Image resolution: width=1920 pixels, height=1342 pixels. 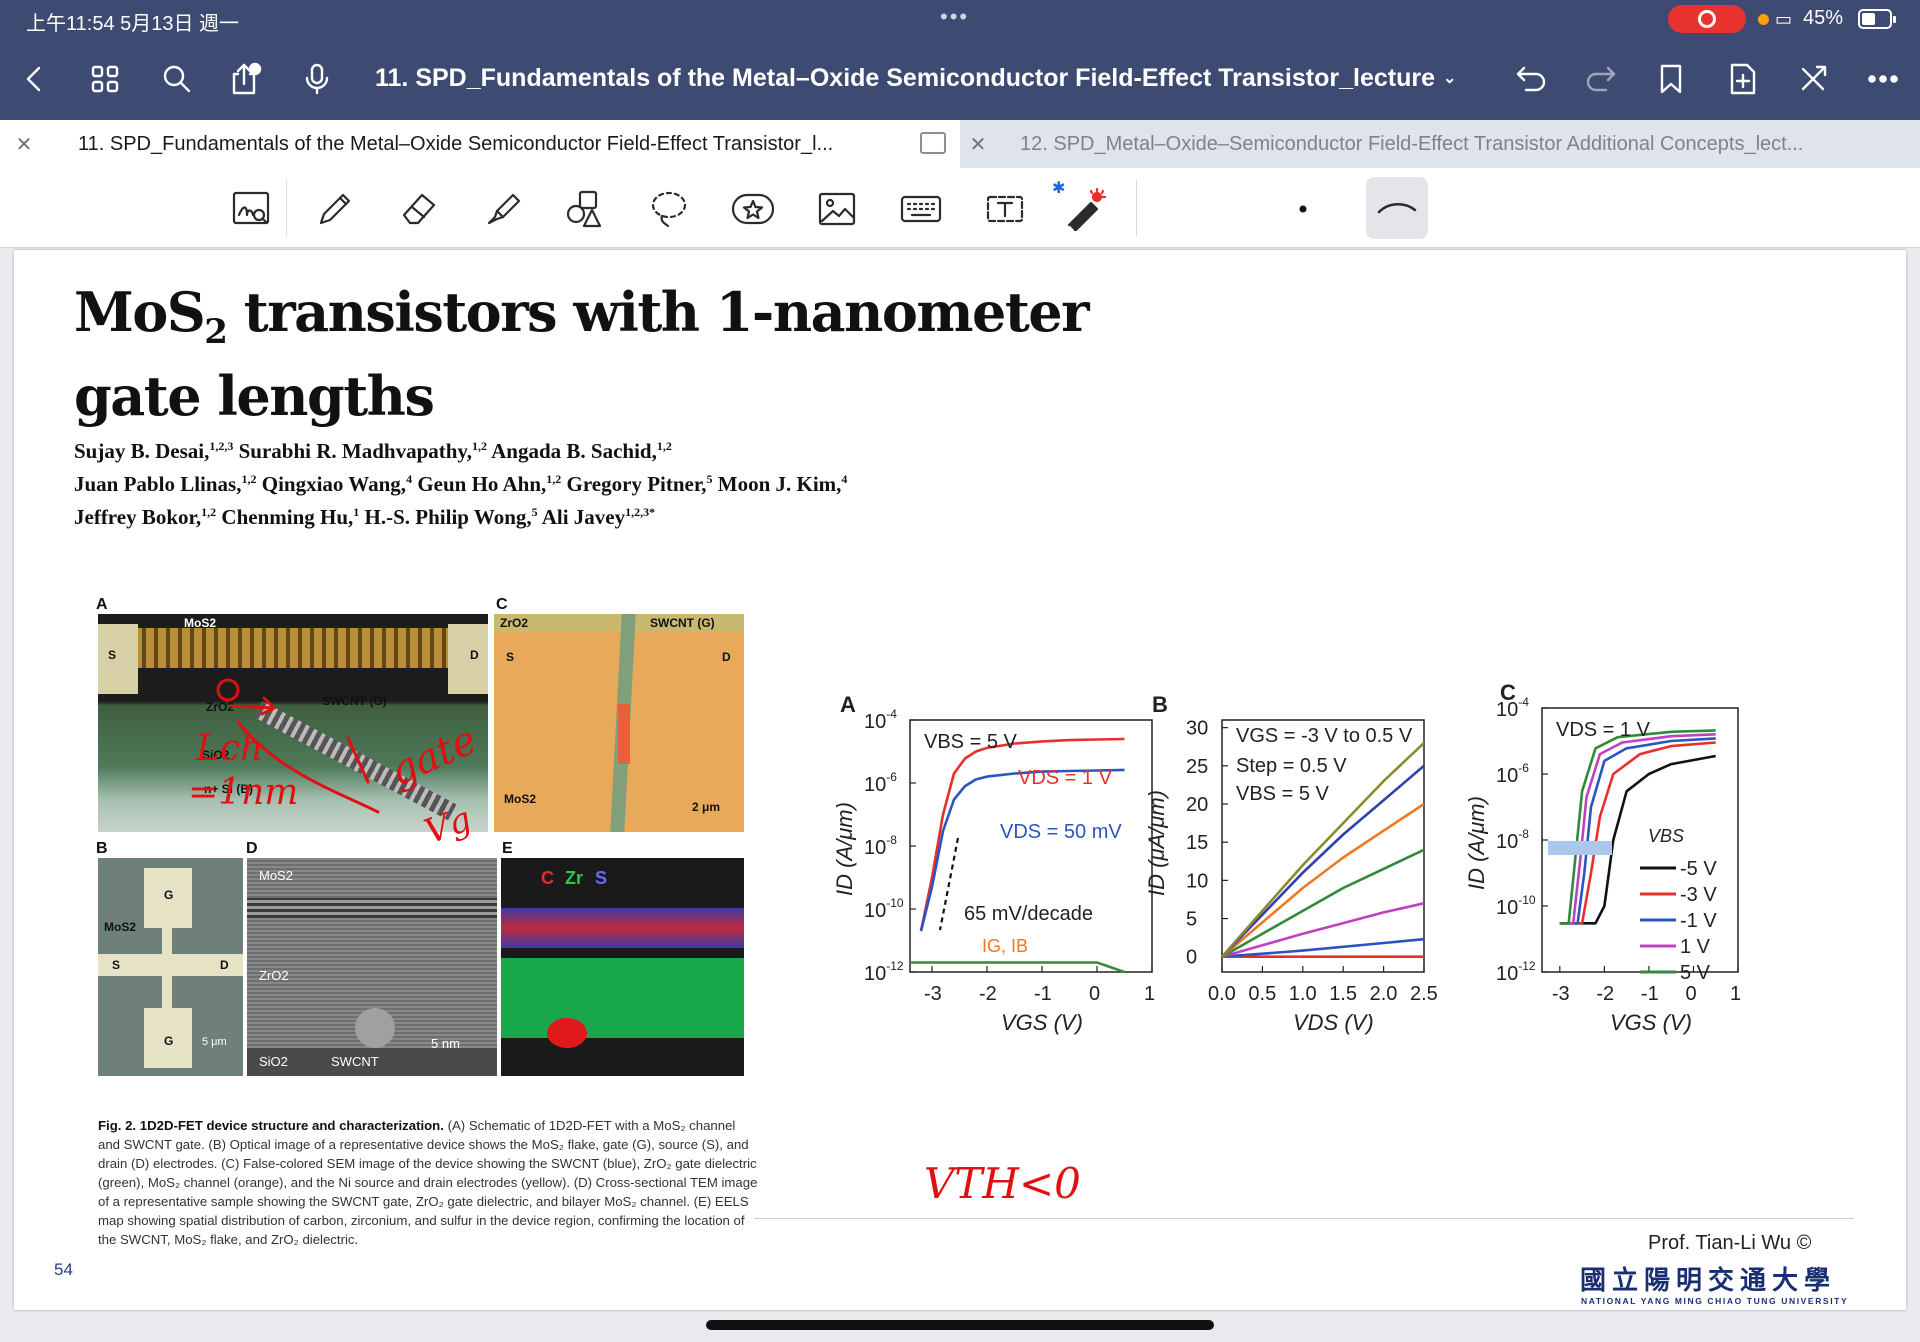 What do you see at coordinates (1191, 958) in the screenshot?
I see `y-tick-label: 0` at bounding box center [1191, 958].